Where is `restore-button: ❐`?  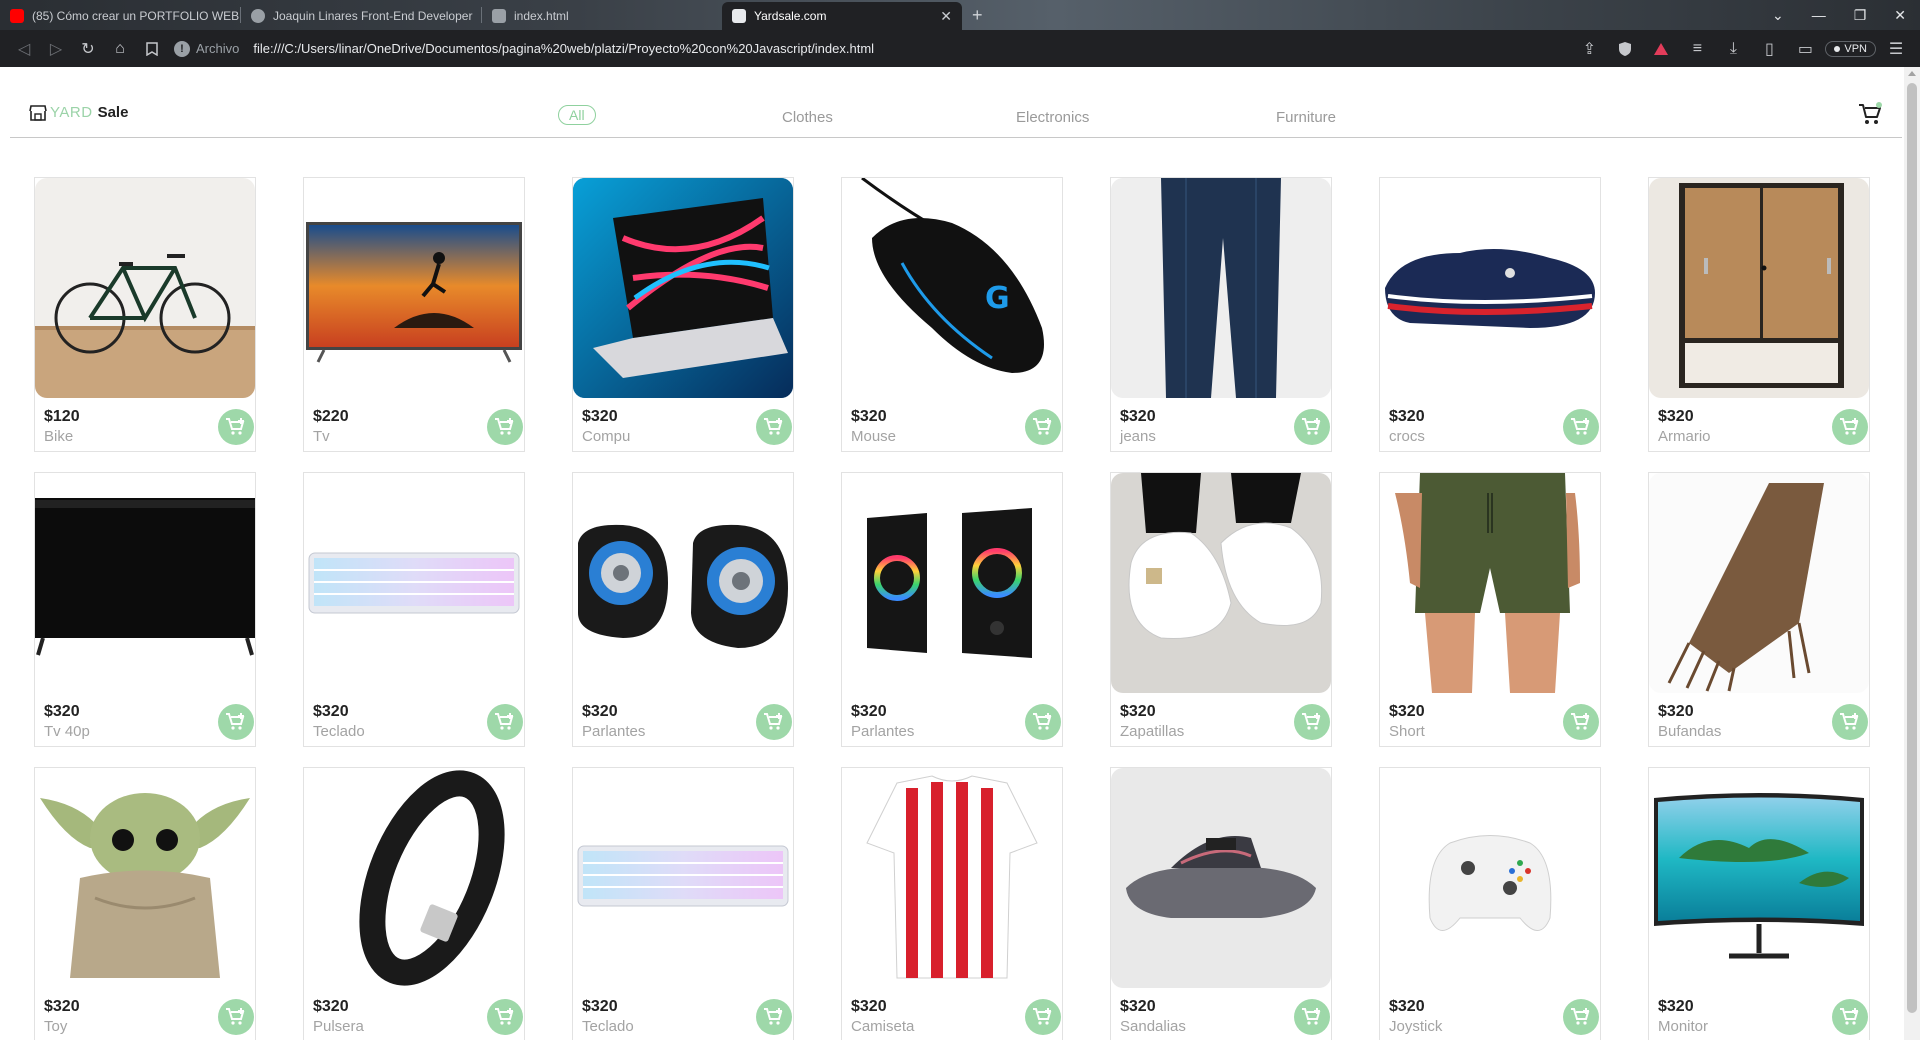
restore-button: ❐ is located at coordinates (1860, 15).